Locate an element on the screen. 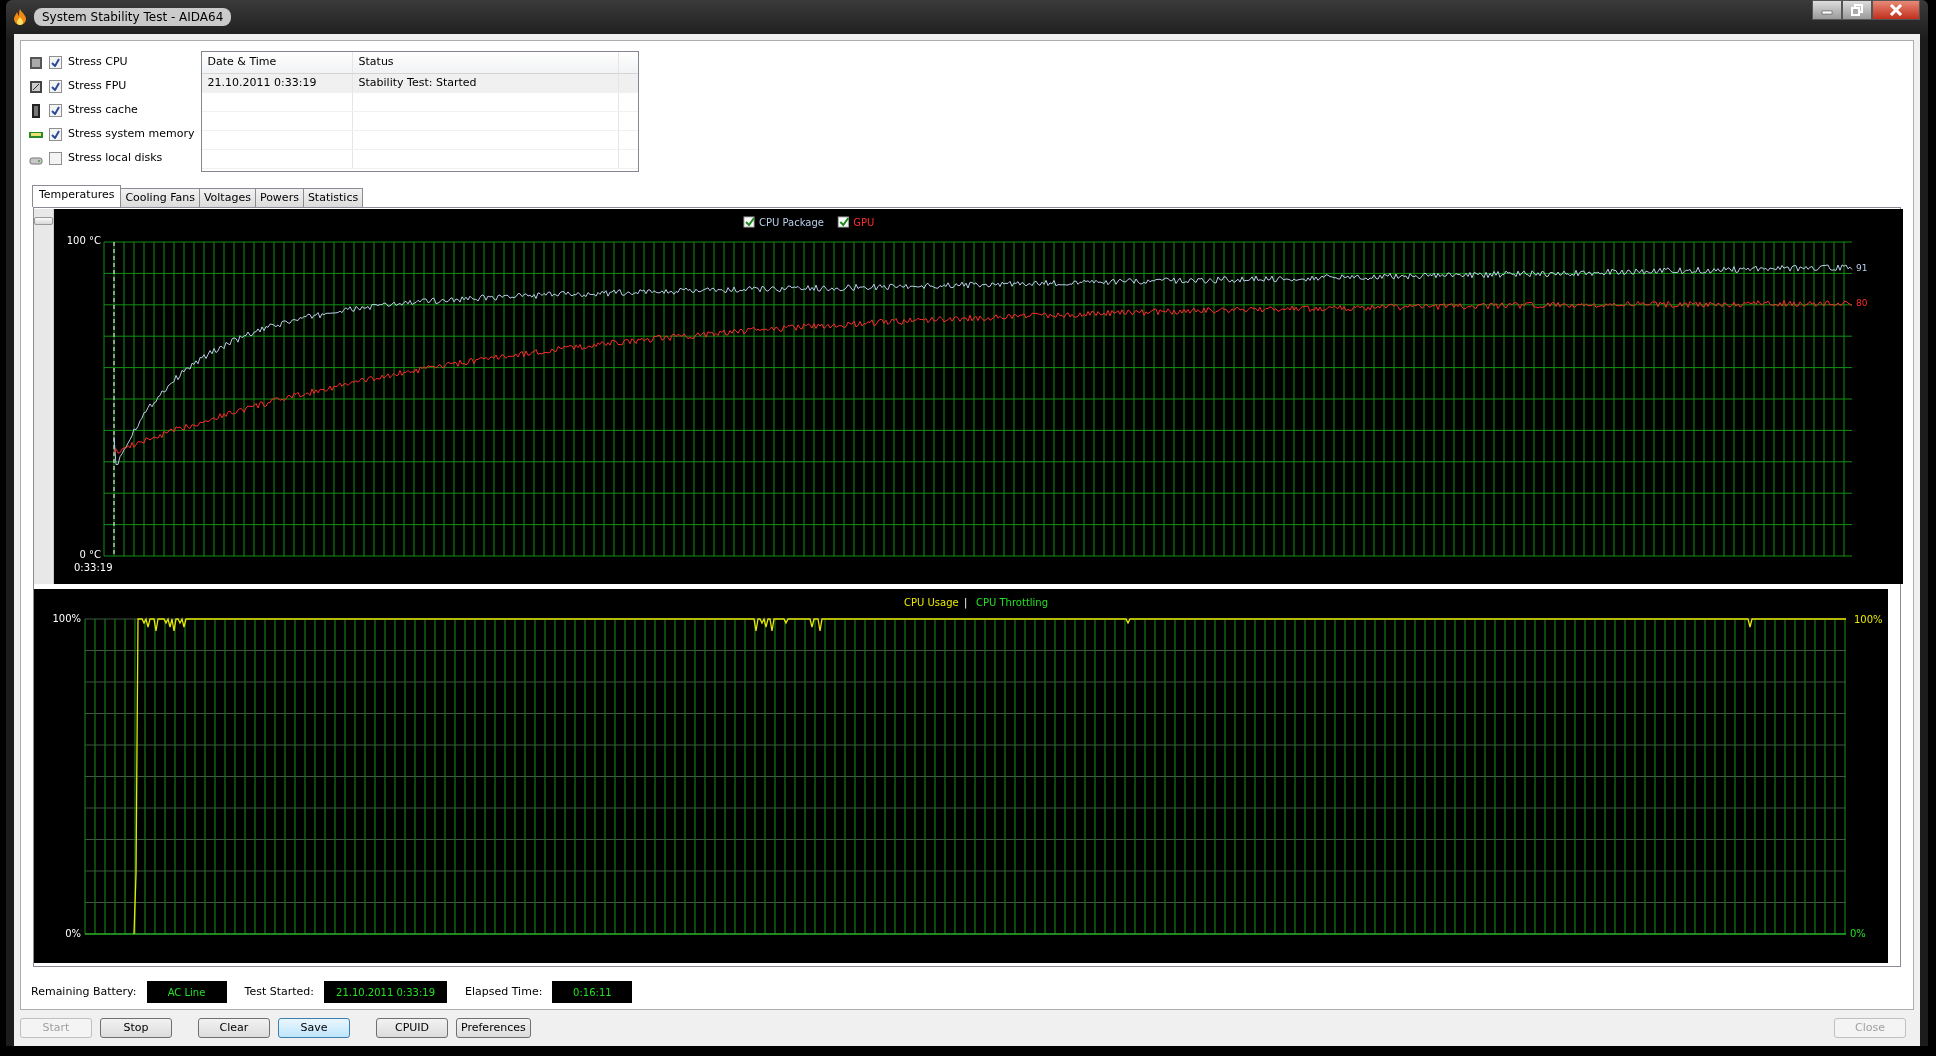 Image resolution: width=1936 pixels, height=1056 pixels. current-reading: 80 is located at coordinates (1862, 302).